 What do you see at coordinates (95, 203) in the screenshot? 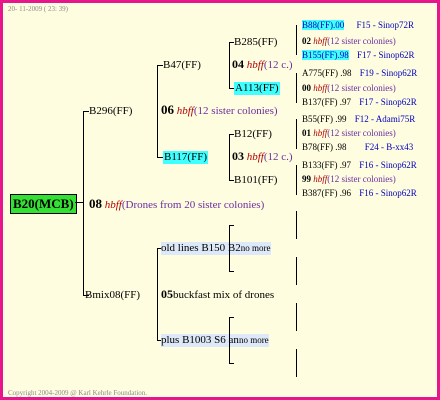
I see `gen1-num: 08` at bounding box center [95, 203].